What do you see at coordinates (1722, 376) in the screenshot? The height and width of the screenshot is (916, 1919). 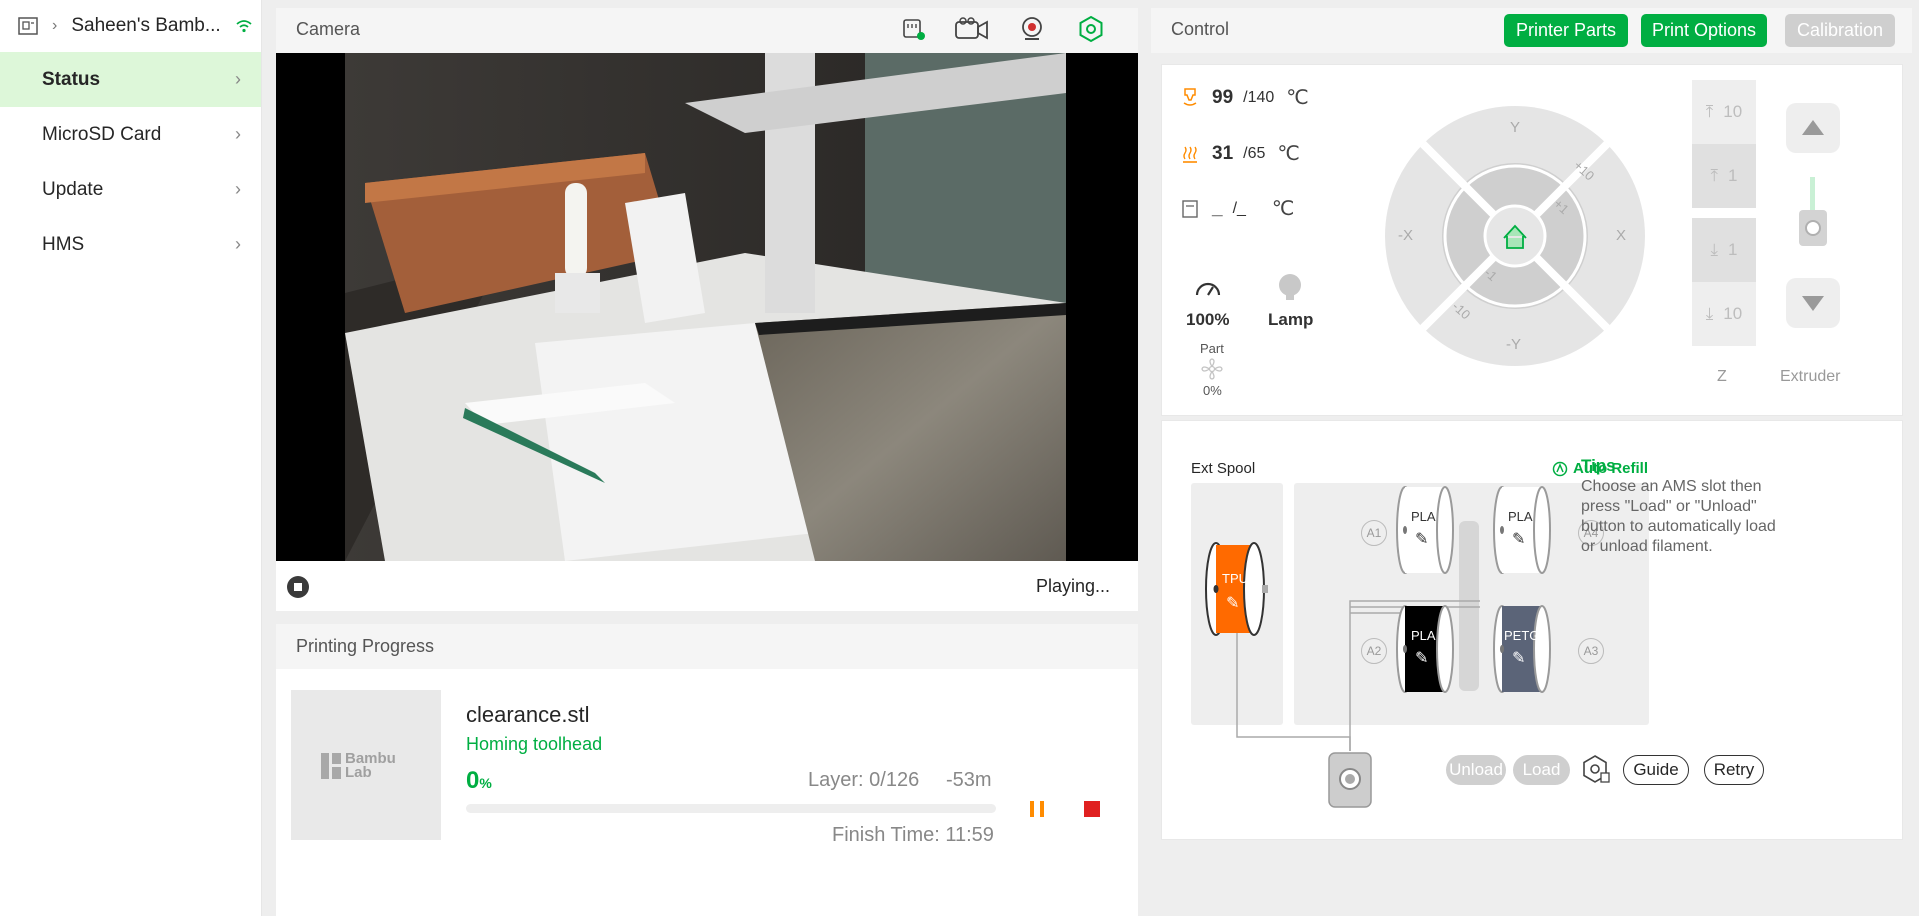 I see `z-axis-label: Z` at bounding box center [1722, 376].